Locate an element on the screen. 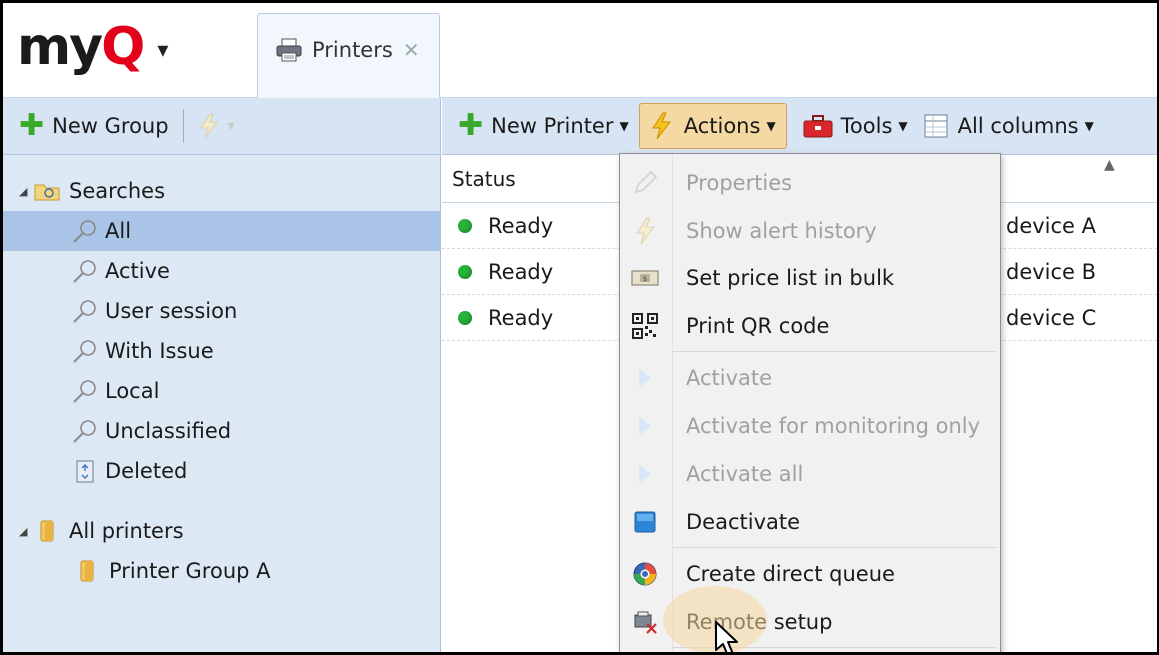 The image size is (1159, 655). myq-logo-menu: myQ ▾ is located at coordinates (92, 47).